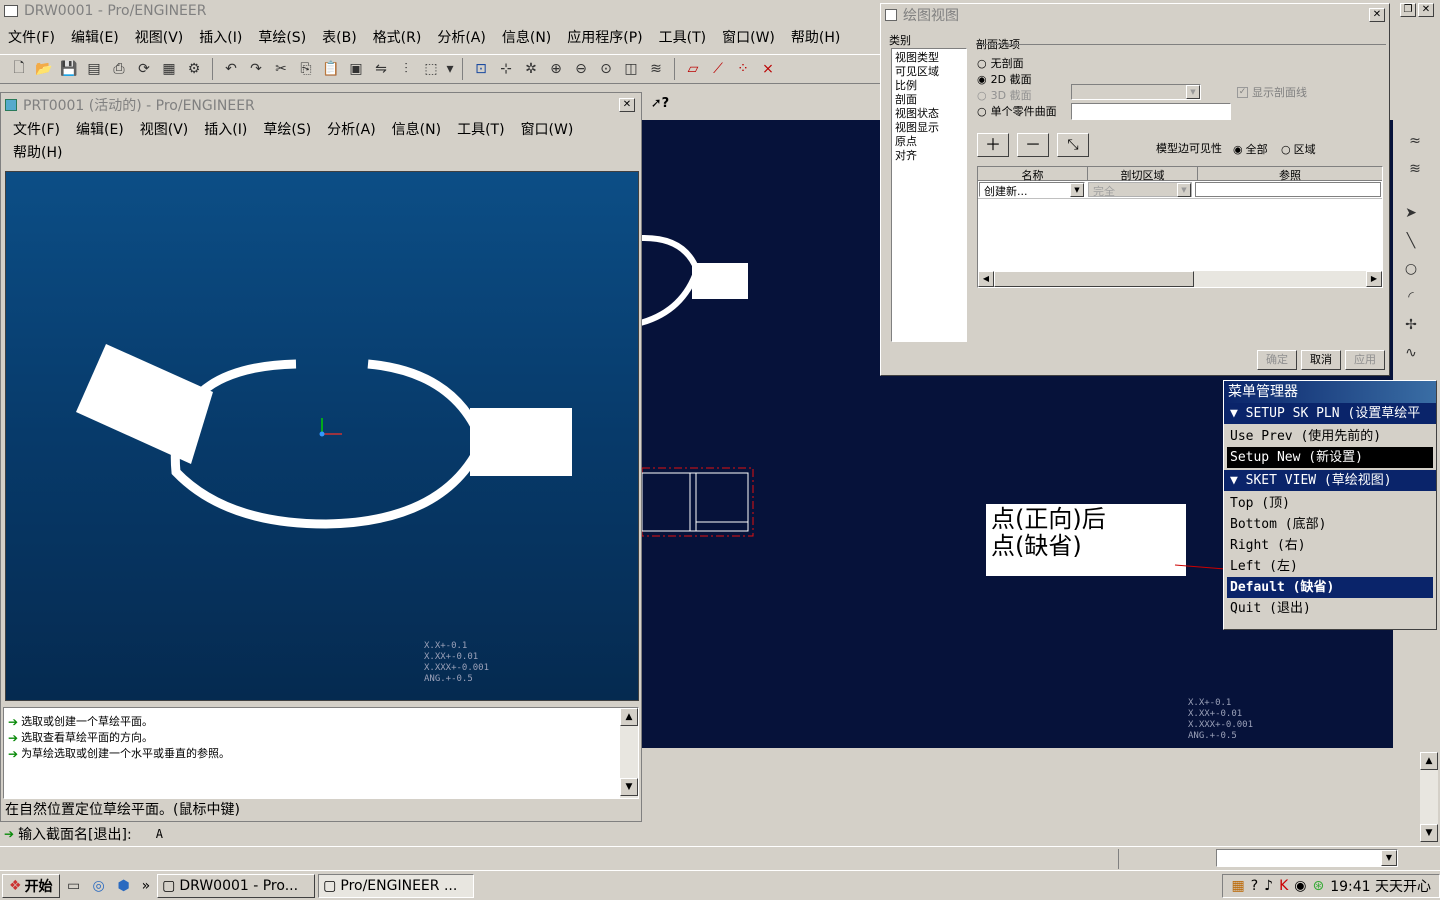 The width and height of the screenshot is (1440, 900). I want to click on remove-section-button: －, so click(1033, 145).